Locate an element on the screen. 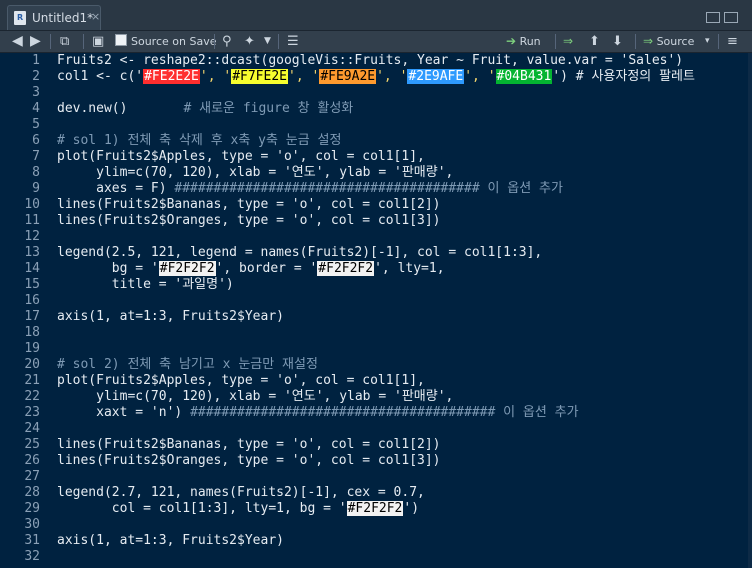 This screenshot has height=568, width=752. run-label: Run is located at coordinates (530, 41).